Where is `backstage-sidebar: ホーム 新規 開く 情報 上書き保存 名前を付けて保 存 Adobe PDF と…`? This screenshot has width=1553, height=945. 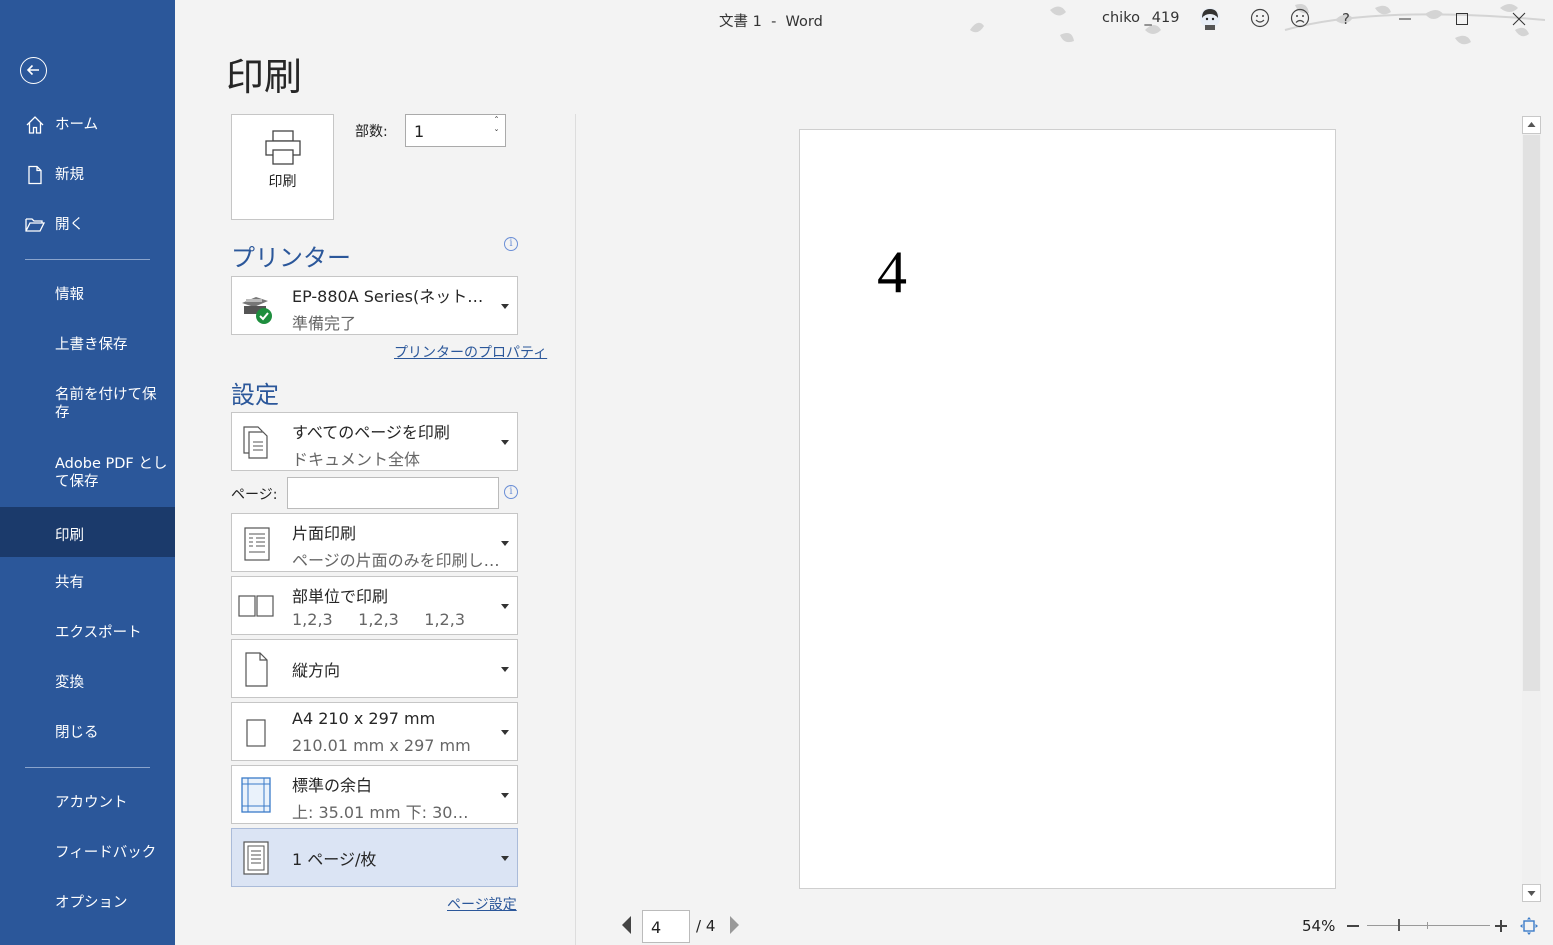
backstage-sidebar: ホーム 新規 開く 情報 上書き保存 名前を付けて保 存 Adobe PDF と… is located at coordinates (87, 472).